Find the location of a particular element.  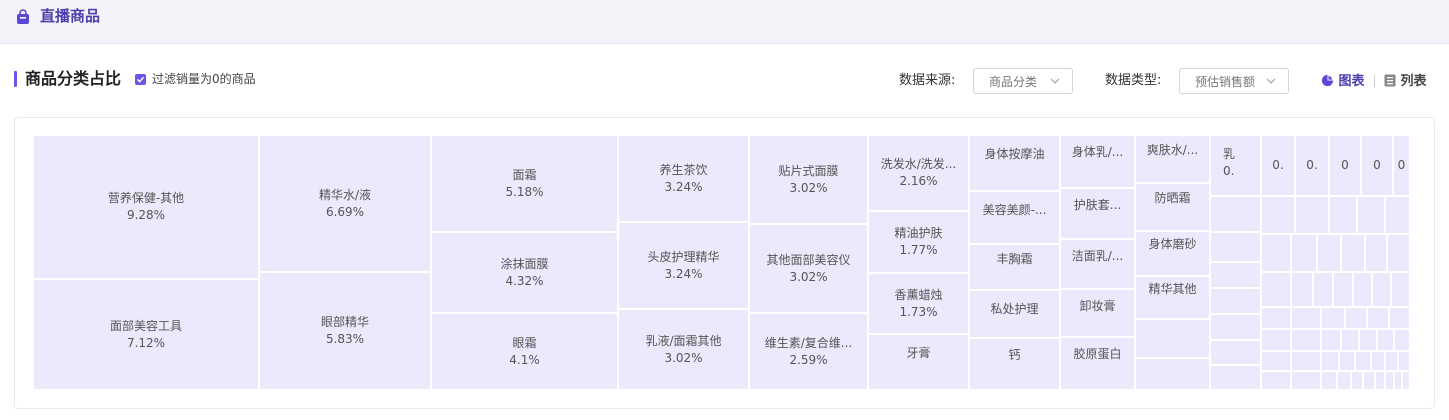

treemap-cell: 维生素/复合维... 2.59% is located at coordinates (808, 351).